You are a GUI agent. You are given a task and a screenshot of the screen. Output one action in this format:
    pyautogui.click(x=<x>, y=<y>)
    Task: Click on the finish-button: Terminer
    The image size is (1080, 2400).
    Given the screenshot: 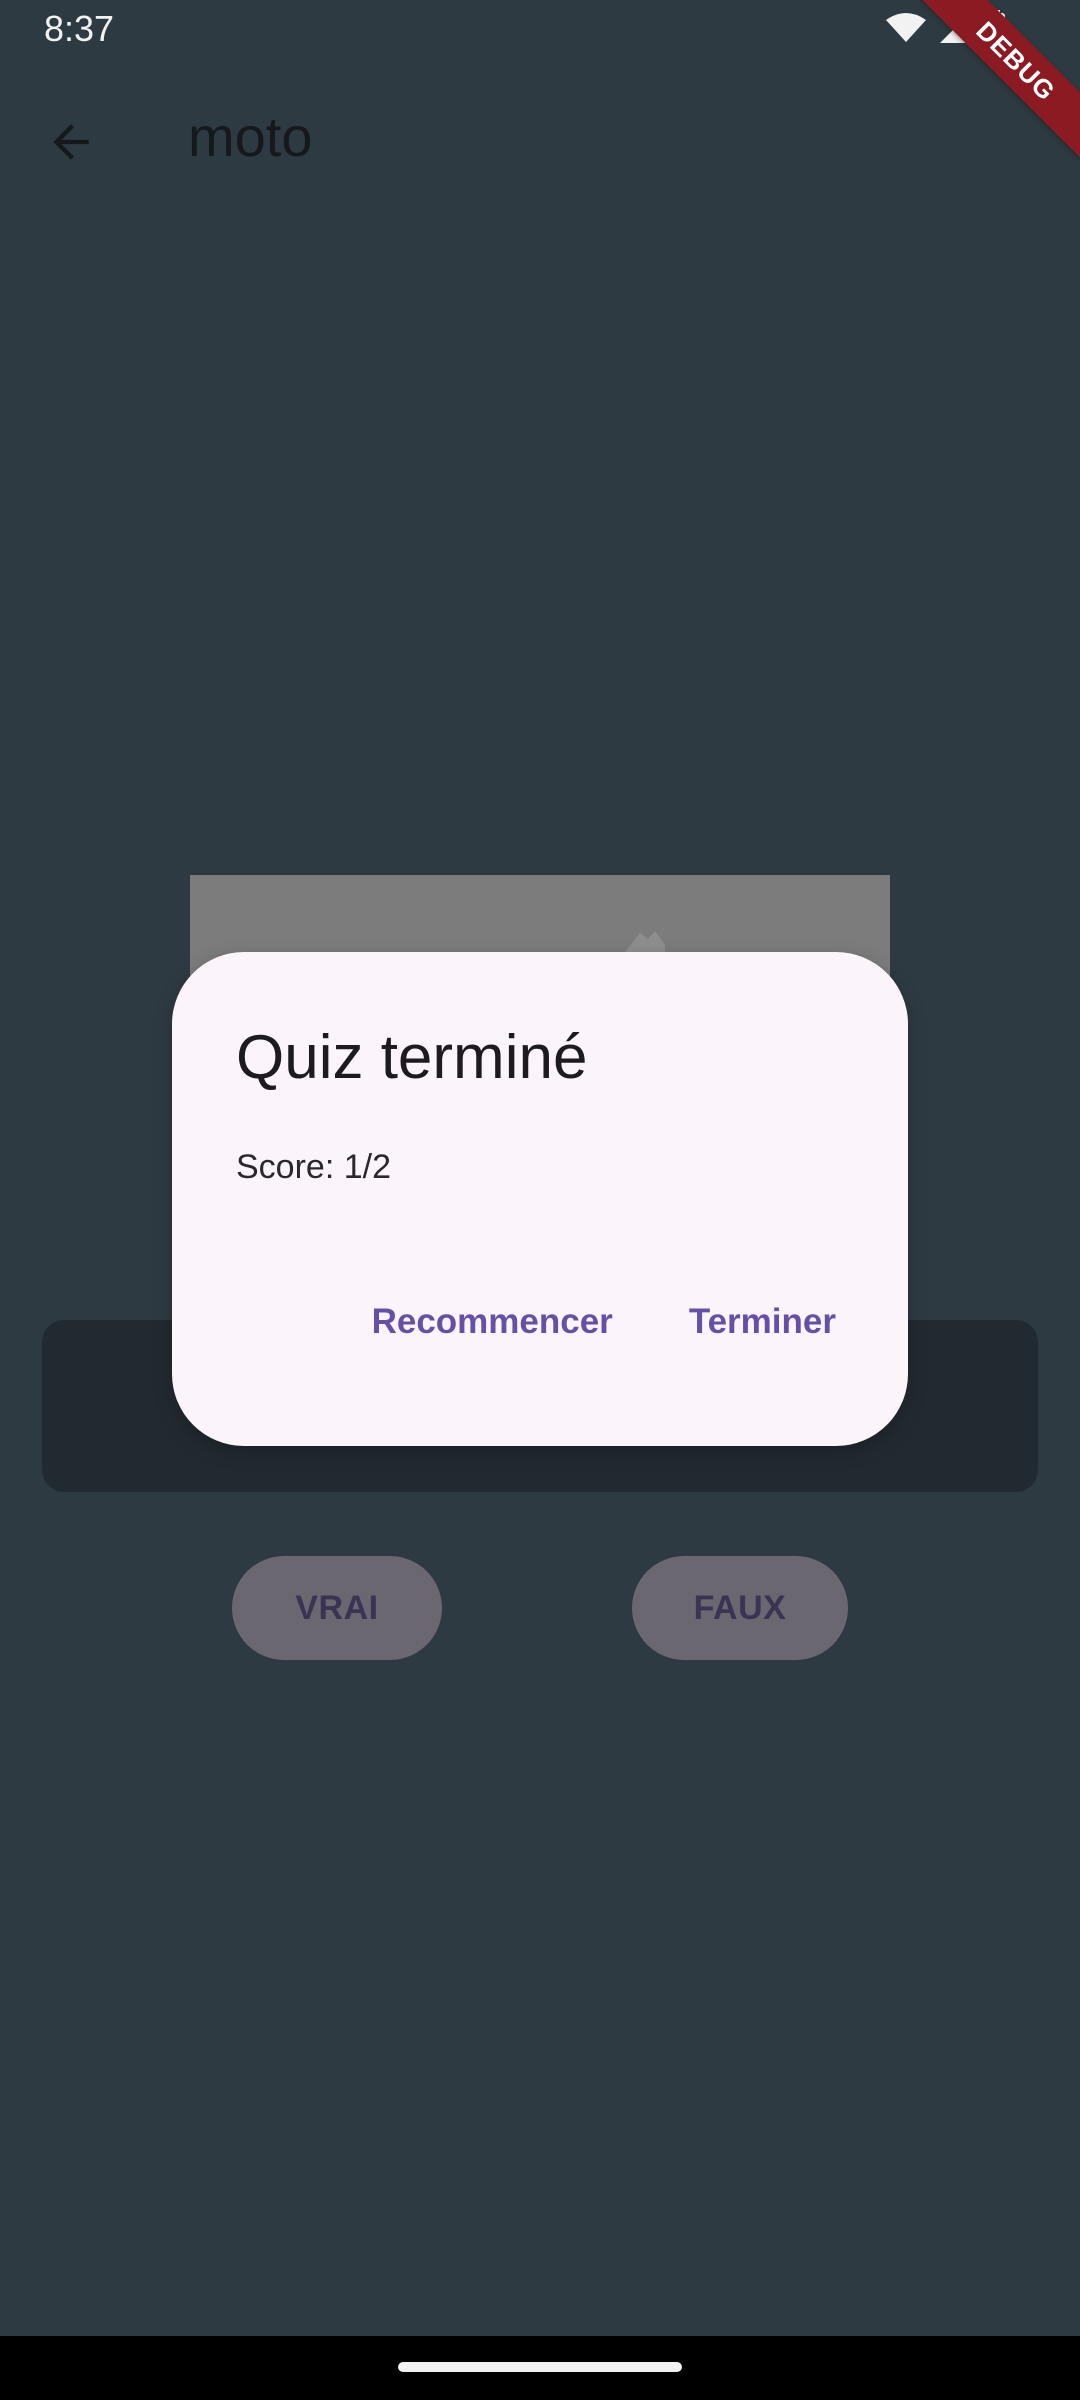 What is the action you would take?
    pyautogui.click(x=762, y=1322)
    